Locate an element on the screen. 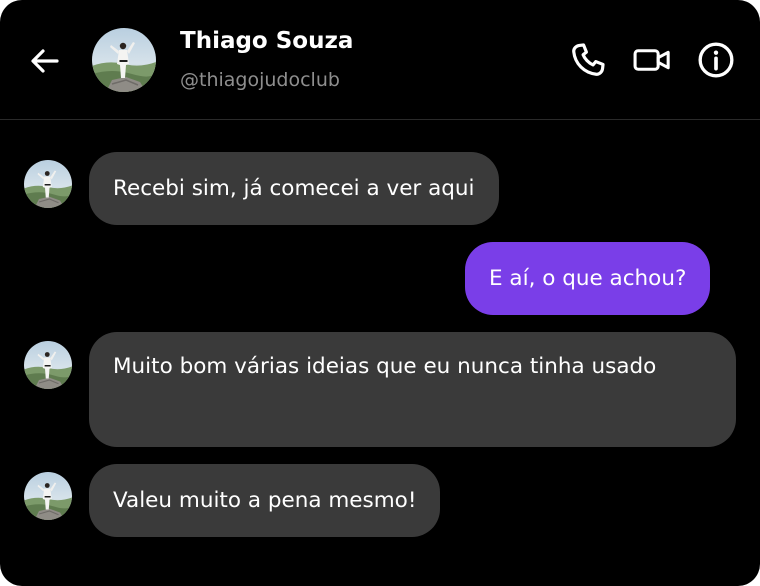 The height and width of the screenshot is (586, 760). incoming-message: Valeu muito a pena mesmo! is located at coordinates (265, 500).